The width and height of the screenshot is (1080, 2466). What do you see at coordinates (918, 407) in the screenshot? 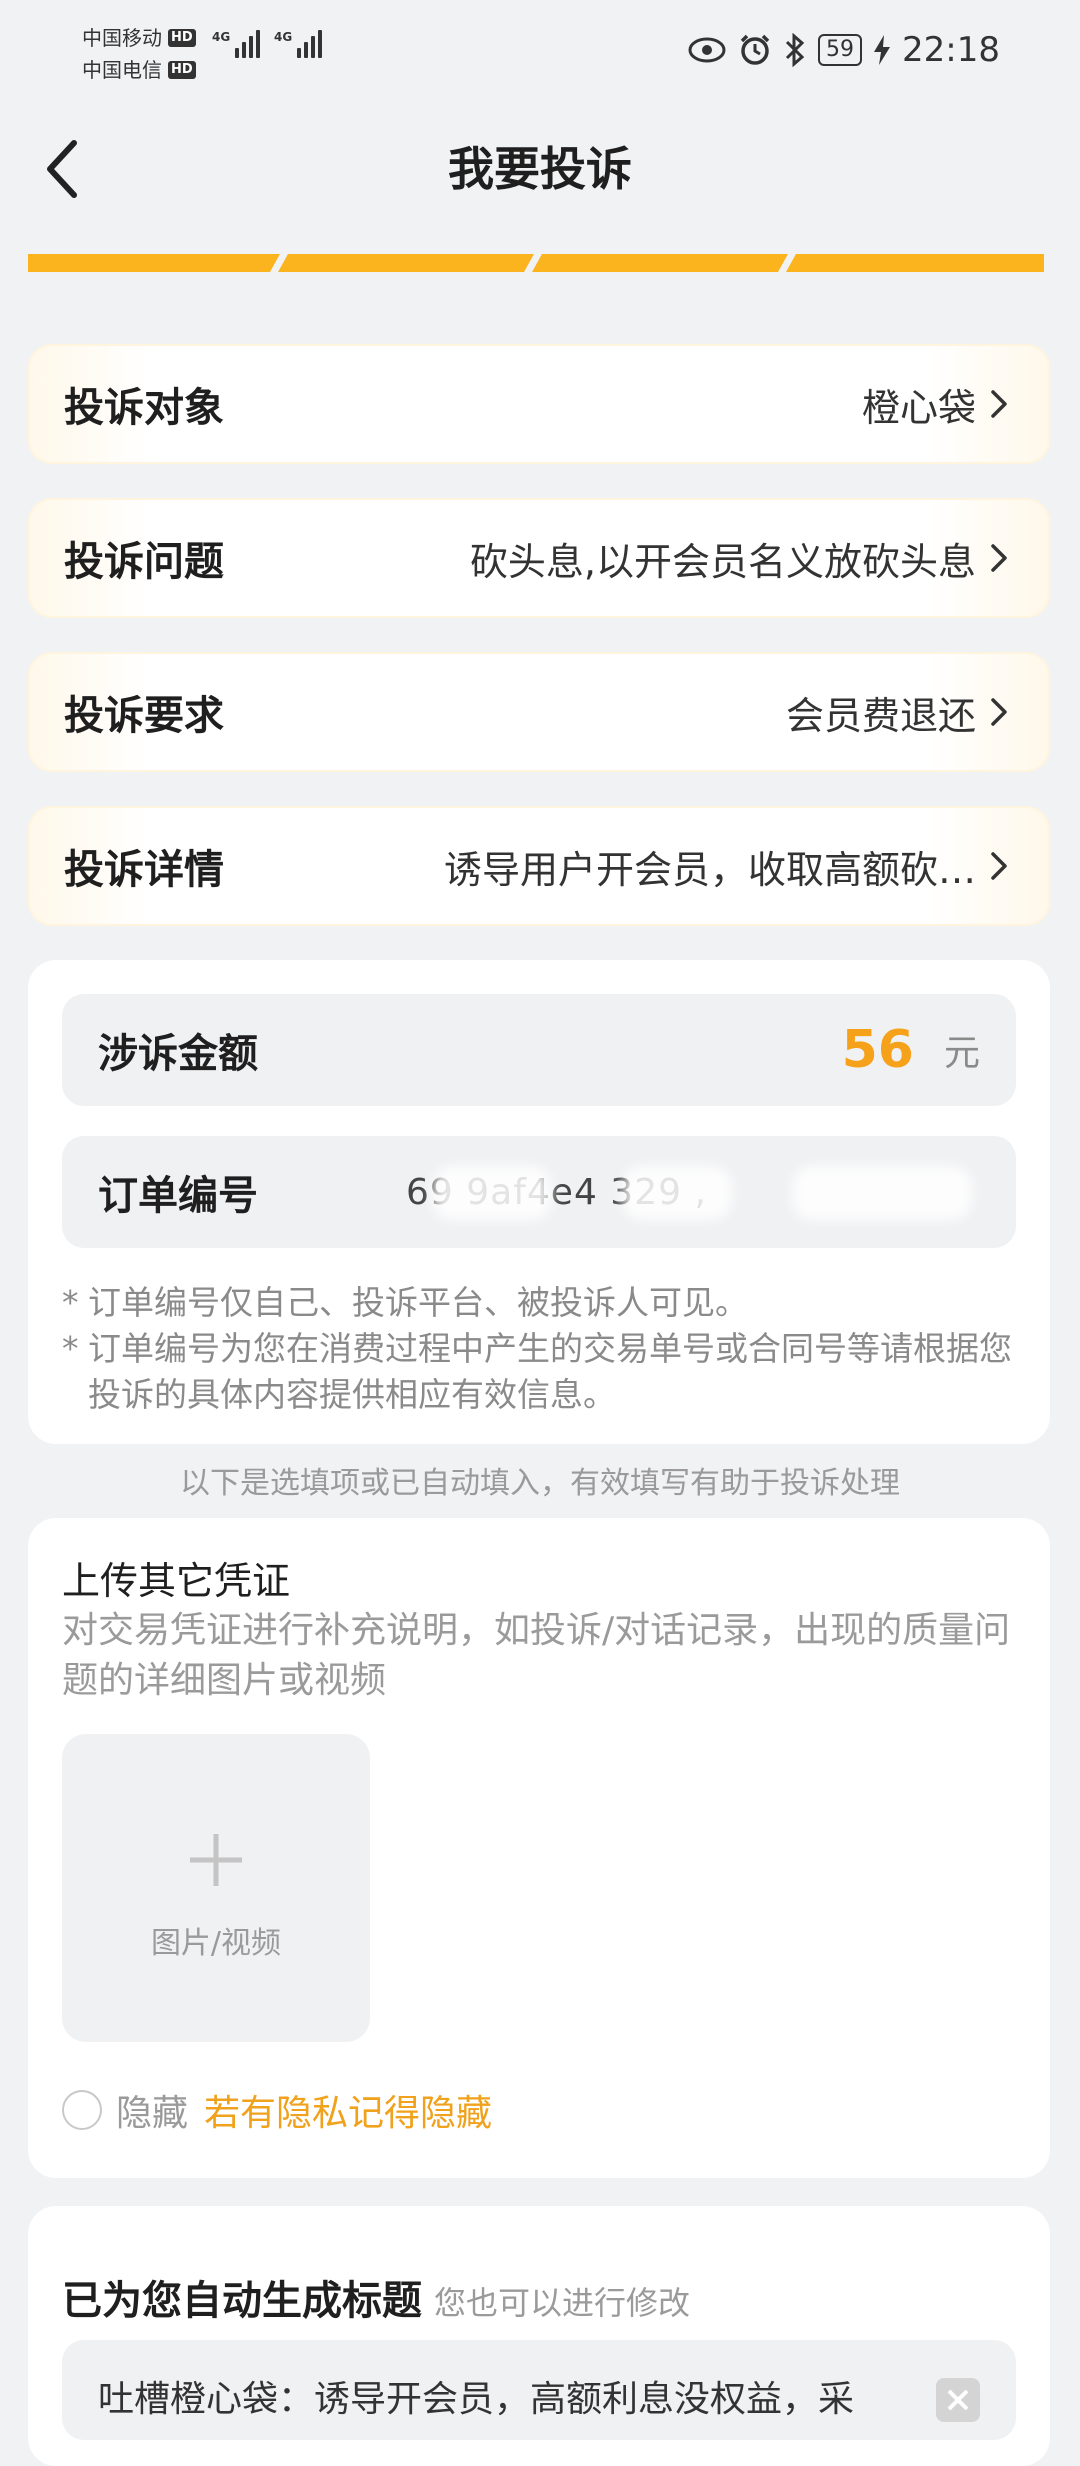
I see `complaint-target-value: 橙心袋` at bounding box center [918, 407].